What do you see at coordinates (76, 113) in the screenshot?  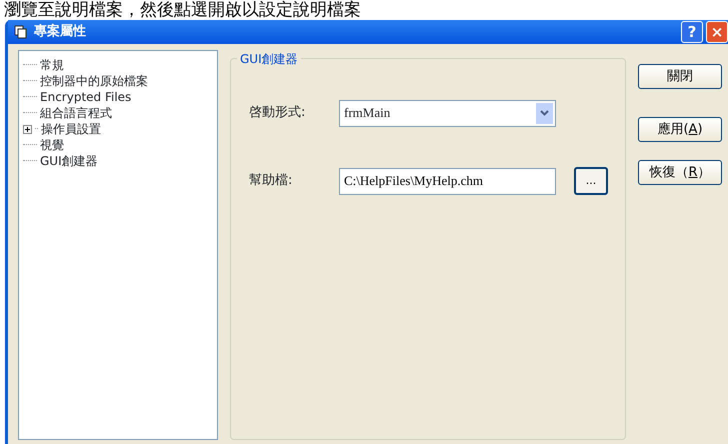 I see `tree-item: 組合語言程式` at bounding box center [76, 113].